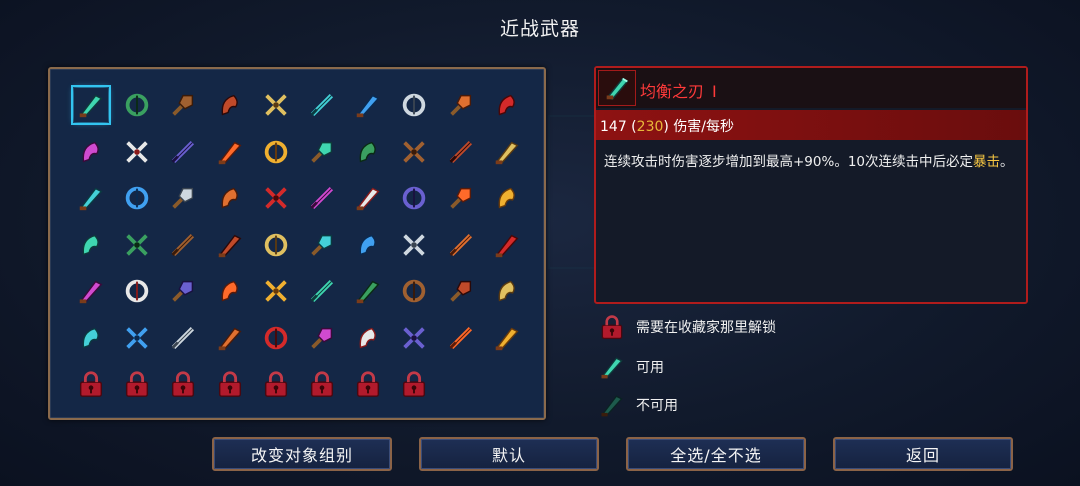 This screenshot has height=486, width=1080. Describe the element at coordinates (137, 338) in the screenshot. I see `baseball-bat-icon` at that location.